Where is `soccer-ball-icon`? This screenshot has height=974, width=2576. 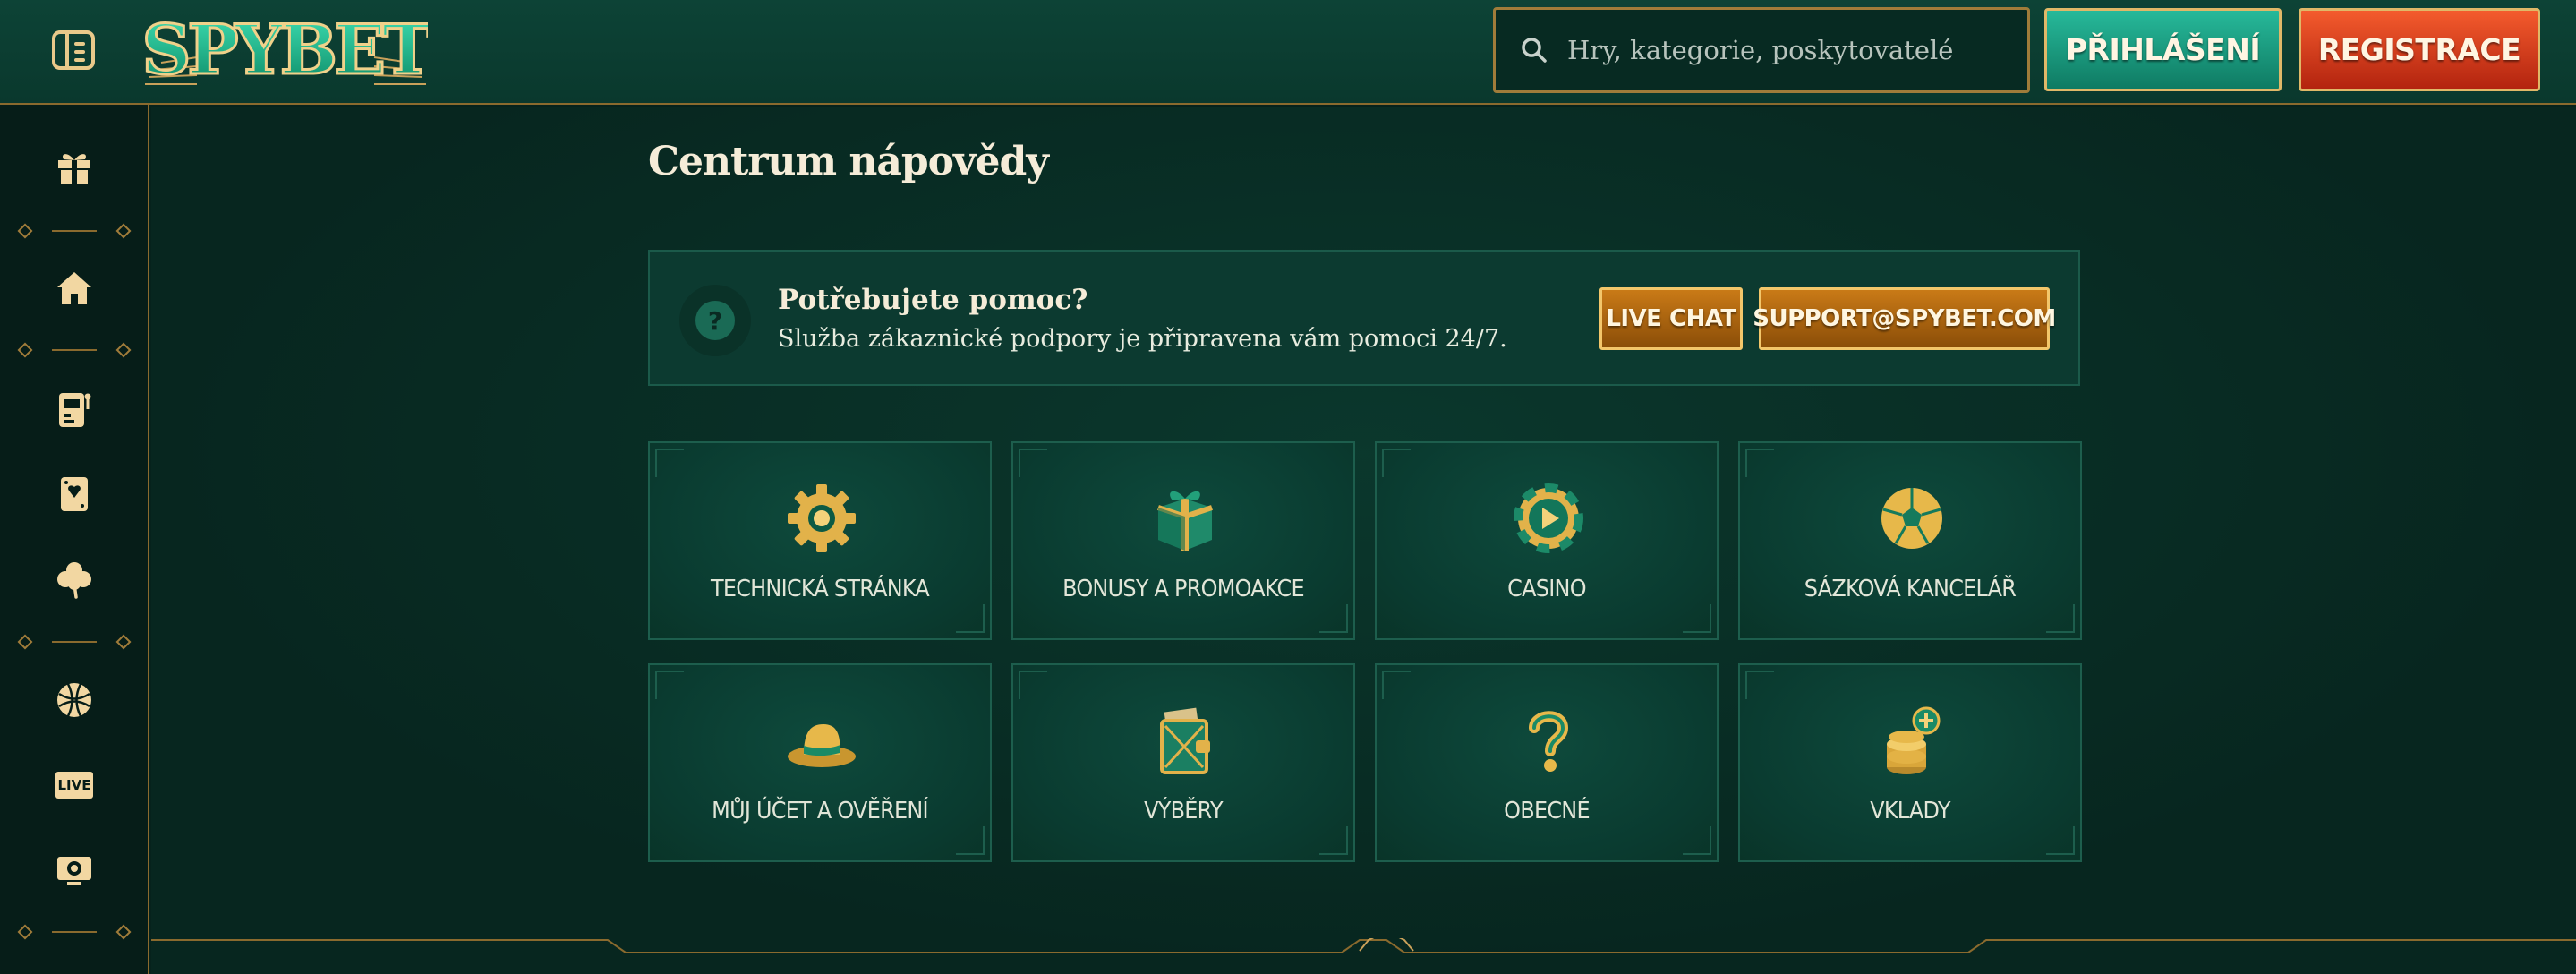 soccer-ball-icon is located at coordinates (1911, 518).